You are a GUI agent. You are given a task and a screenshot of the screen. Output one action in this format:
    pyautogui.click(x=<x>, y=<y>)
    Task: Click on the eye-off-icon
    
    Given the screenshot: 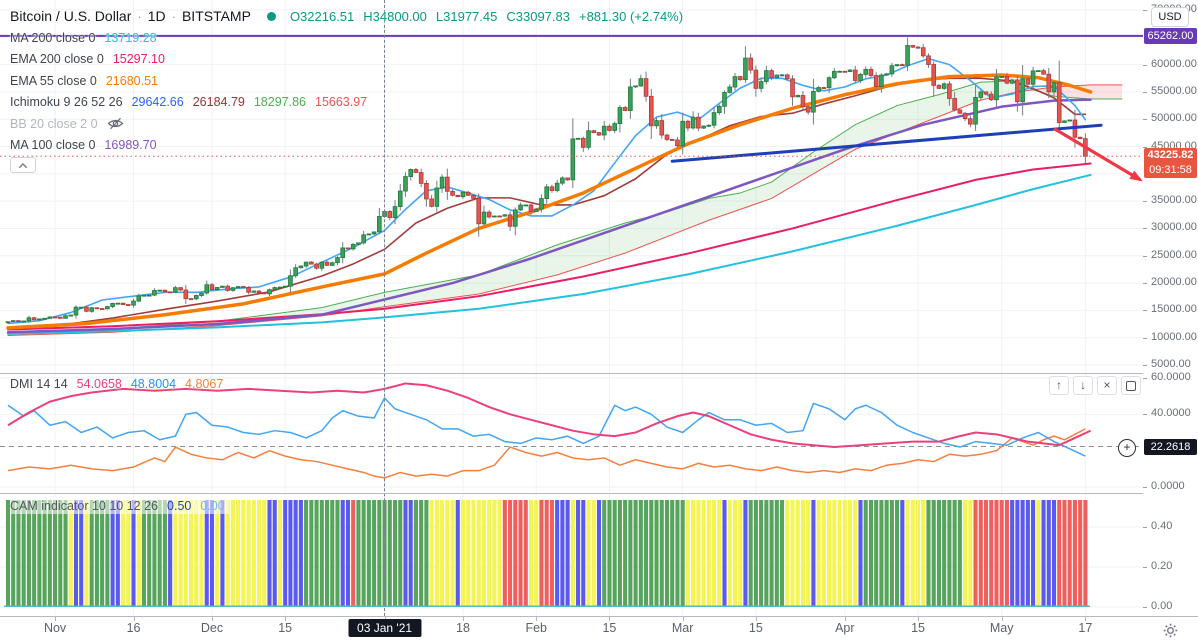 What is the action you would take?
    pyautogui.click(x=115, y=123)
    